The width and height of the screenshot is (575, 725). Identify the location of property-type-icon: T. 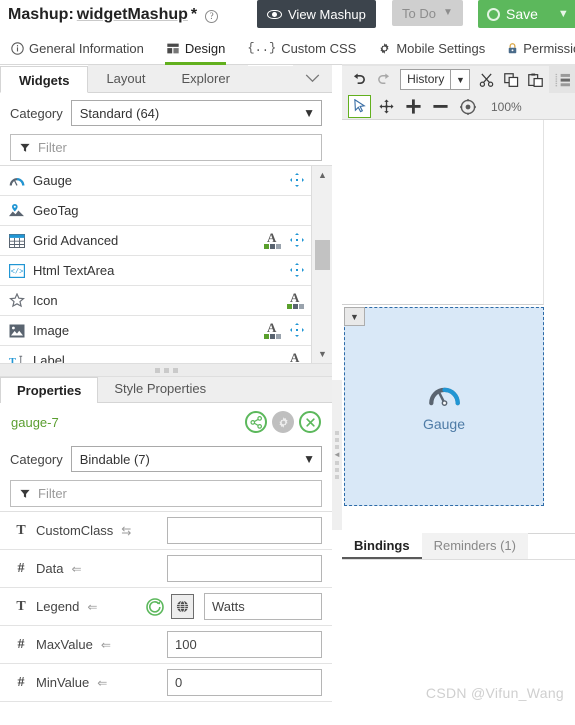
(21, 606).